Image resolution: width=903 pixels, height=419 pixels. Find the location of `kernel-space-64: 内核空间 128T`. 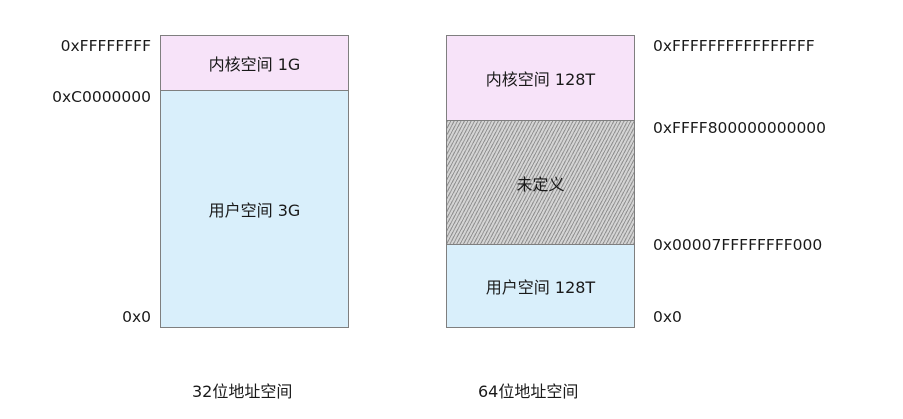

kernel-space-64: 内核空间 128T is located at coordinates (540, 78).